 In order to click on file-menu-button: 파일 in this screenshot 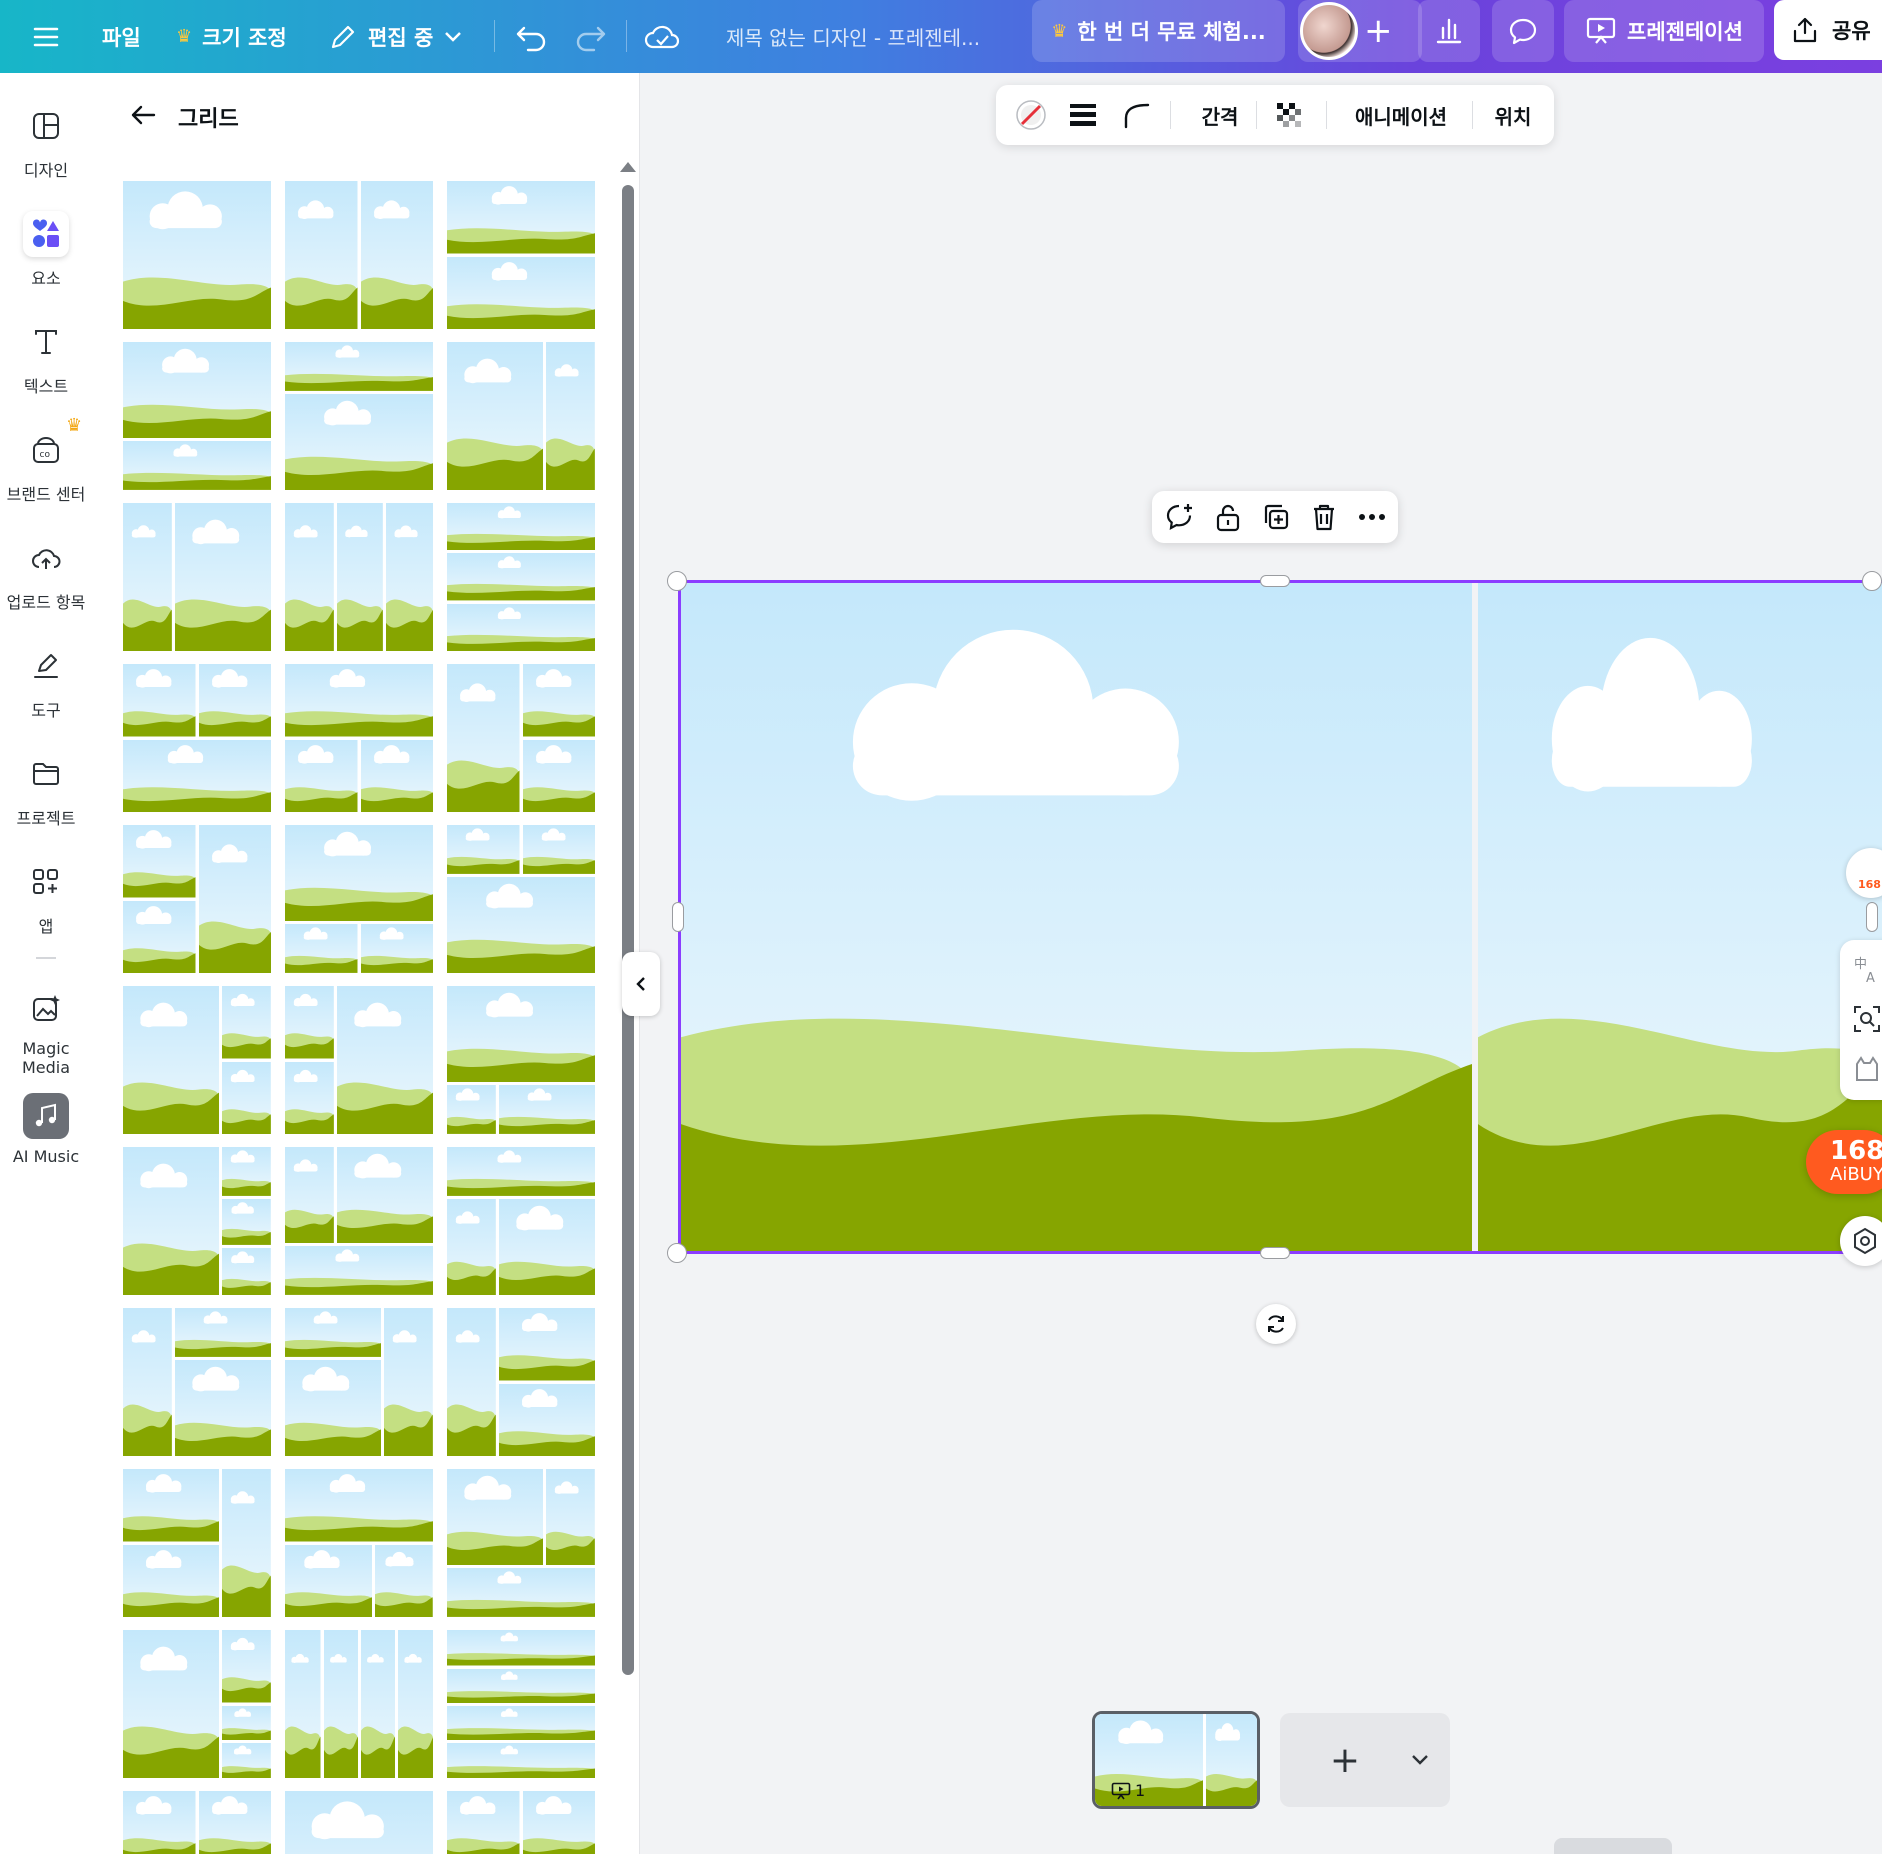, I will do `click(121, 36)`.